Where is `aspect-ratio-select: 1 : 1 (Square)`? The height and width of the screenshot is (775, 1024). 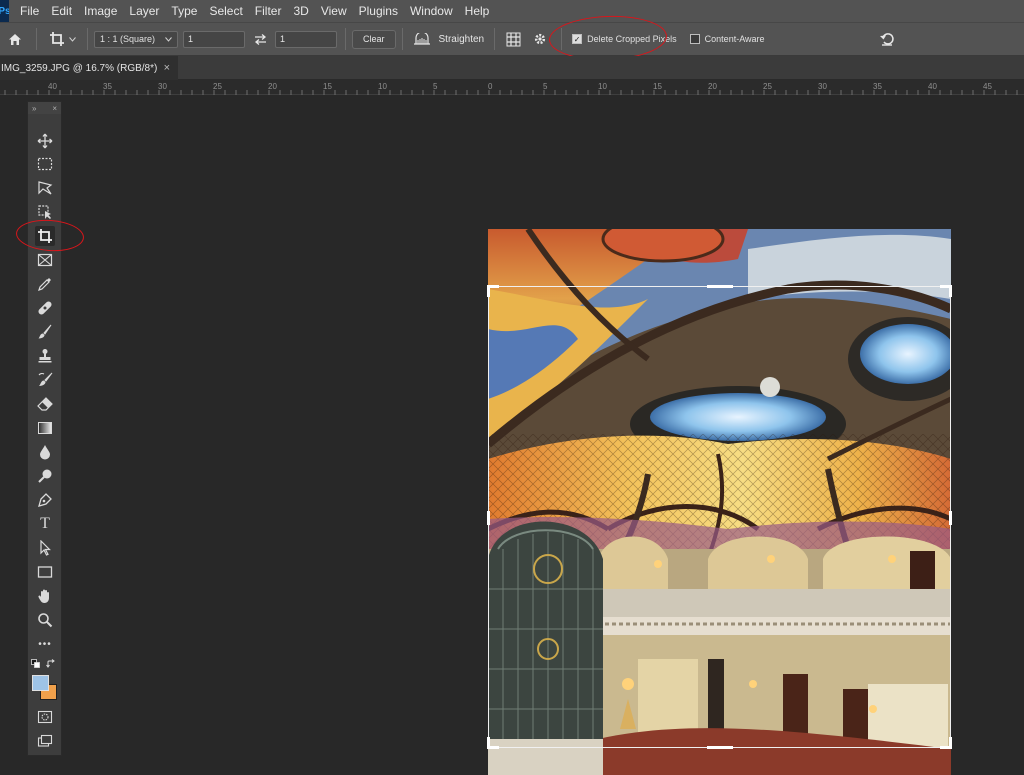 aspect-ratio-select: 1 : 1 (Square) is located at coordinates (136, 39).